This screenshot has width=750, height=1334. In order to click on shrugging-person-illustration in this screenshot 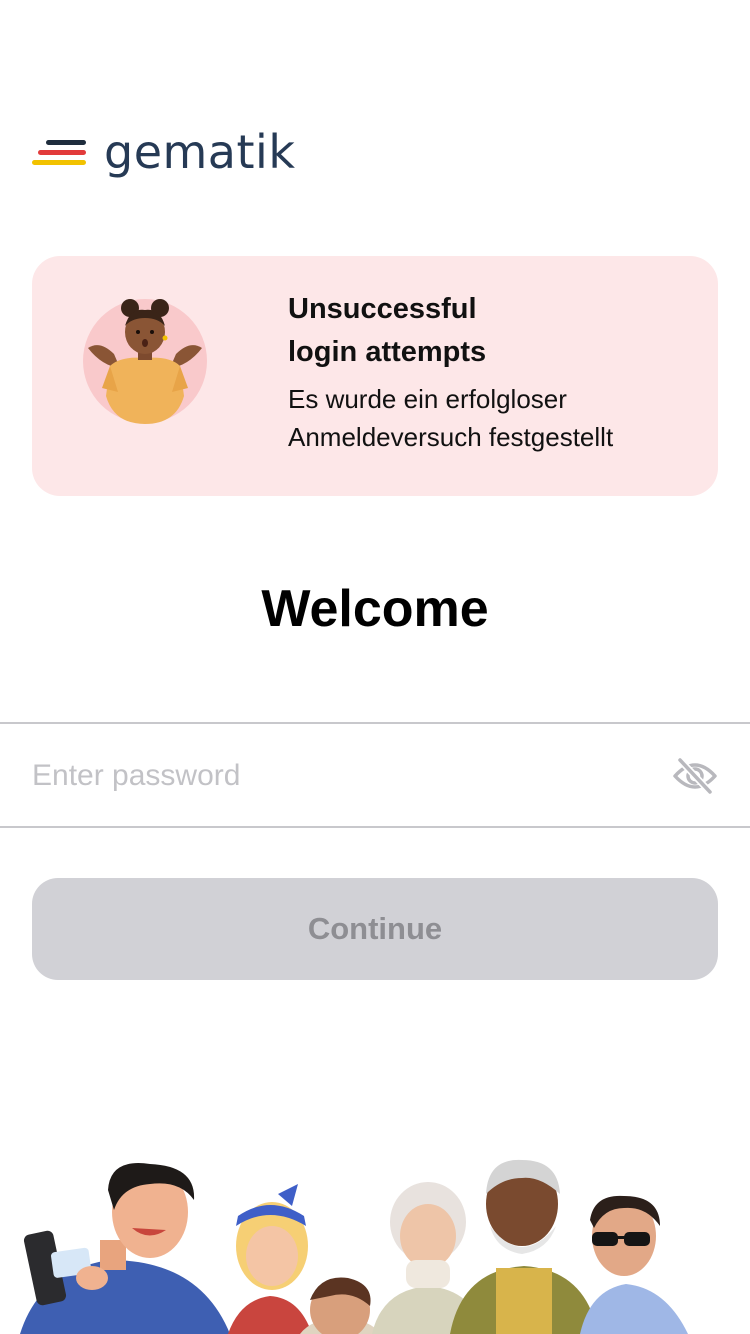, I will do `click(145, 361)`.